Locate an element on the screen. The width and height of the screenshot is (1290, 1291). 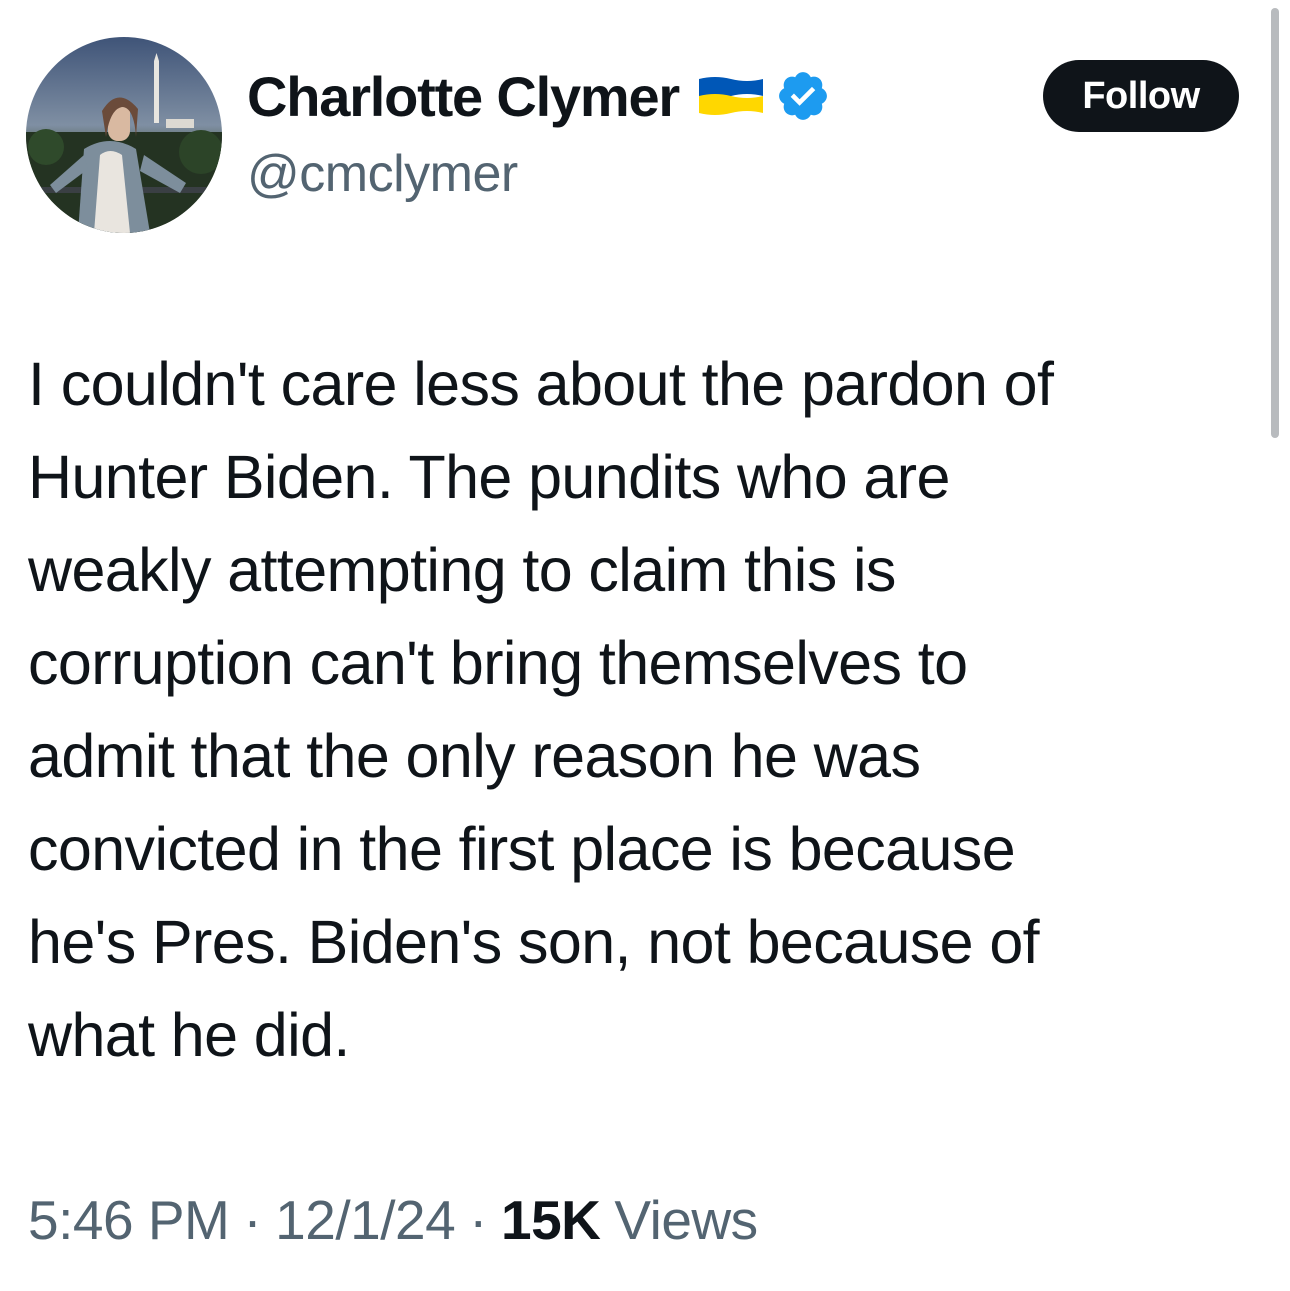
views-count: 15K is located at coordinates (551, 1220).